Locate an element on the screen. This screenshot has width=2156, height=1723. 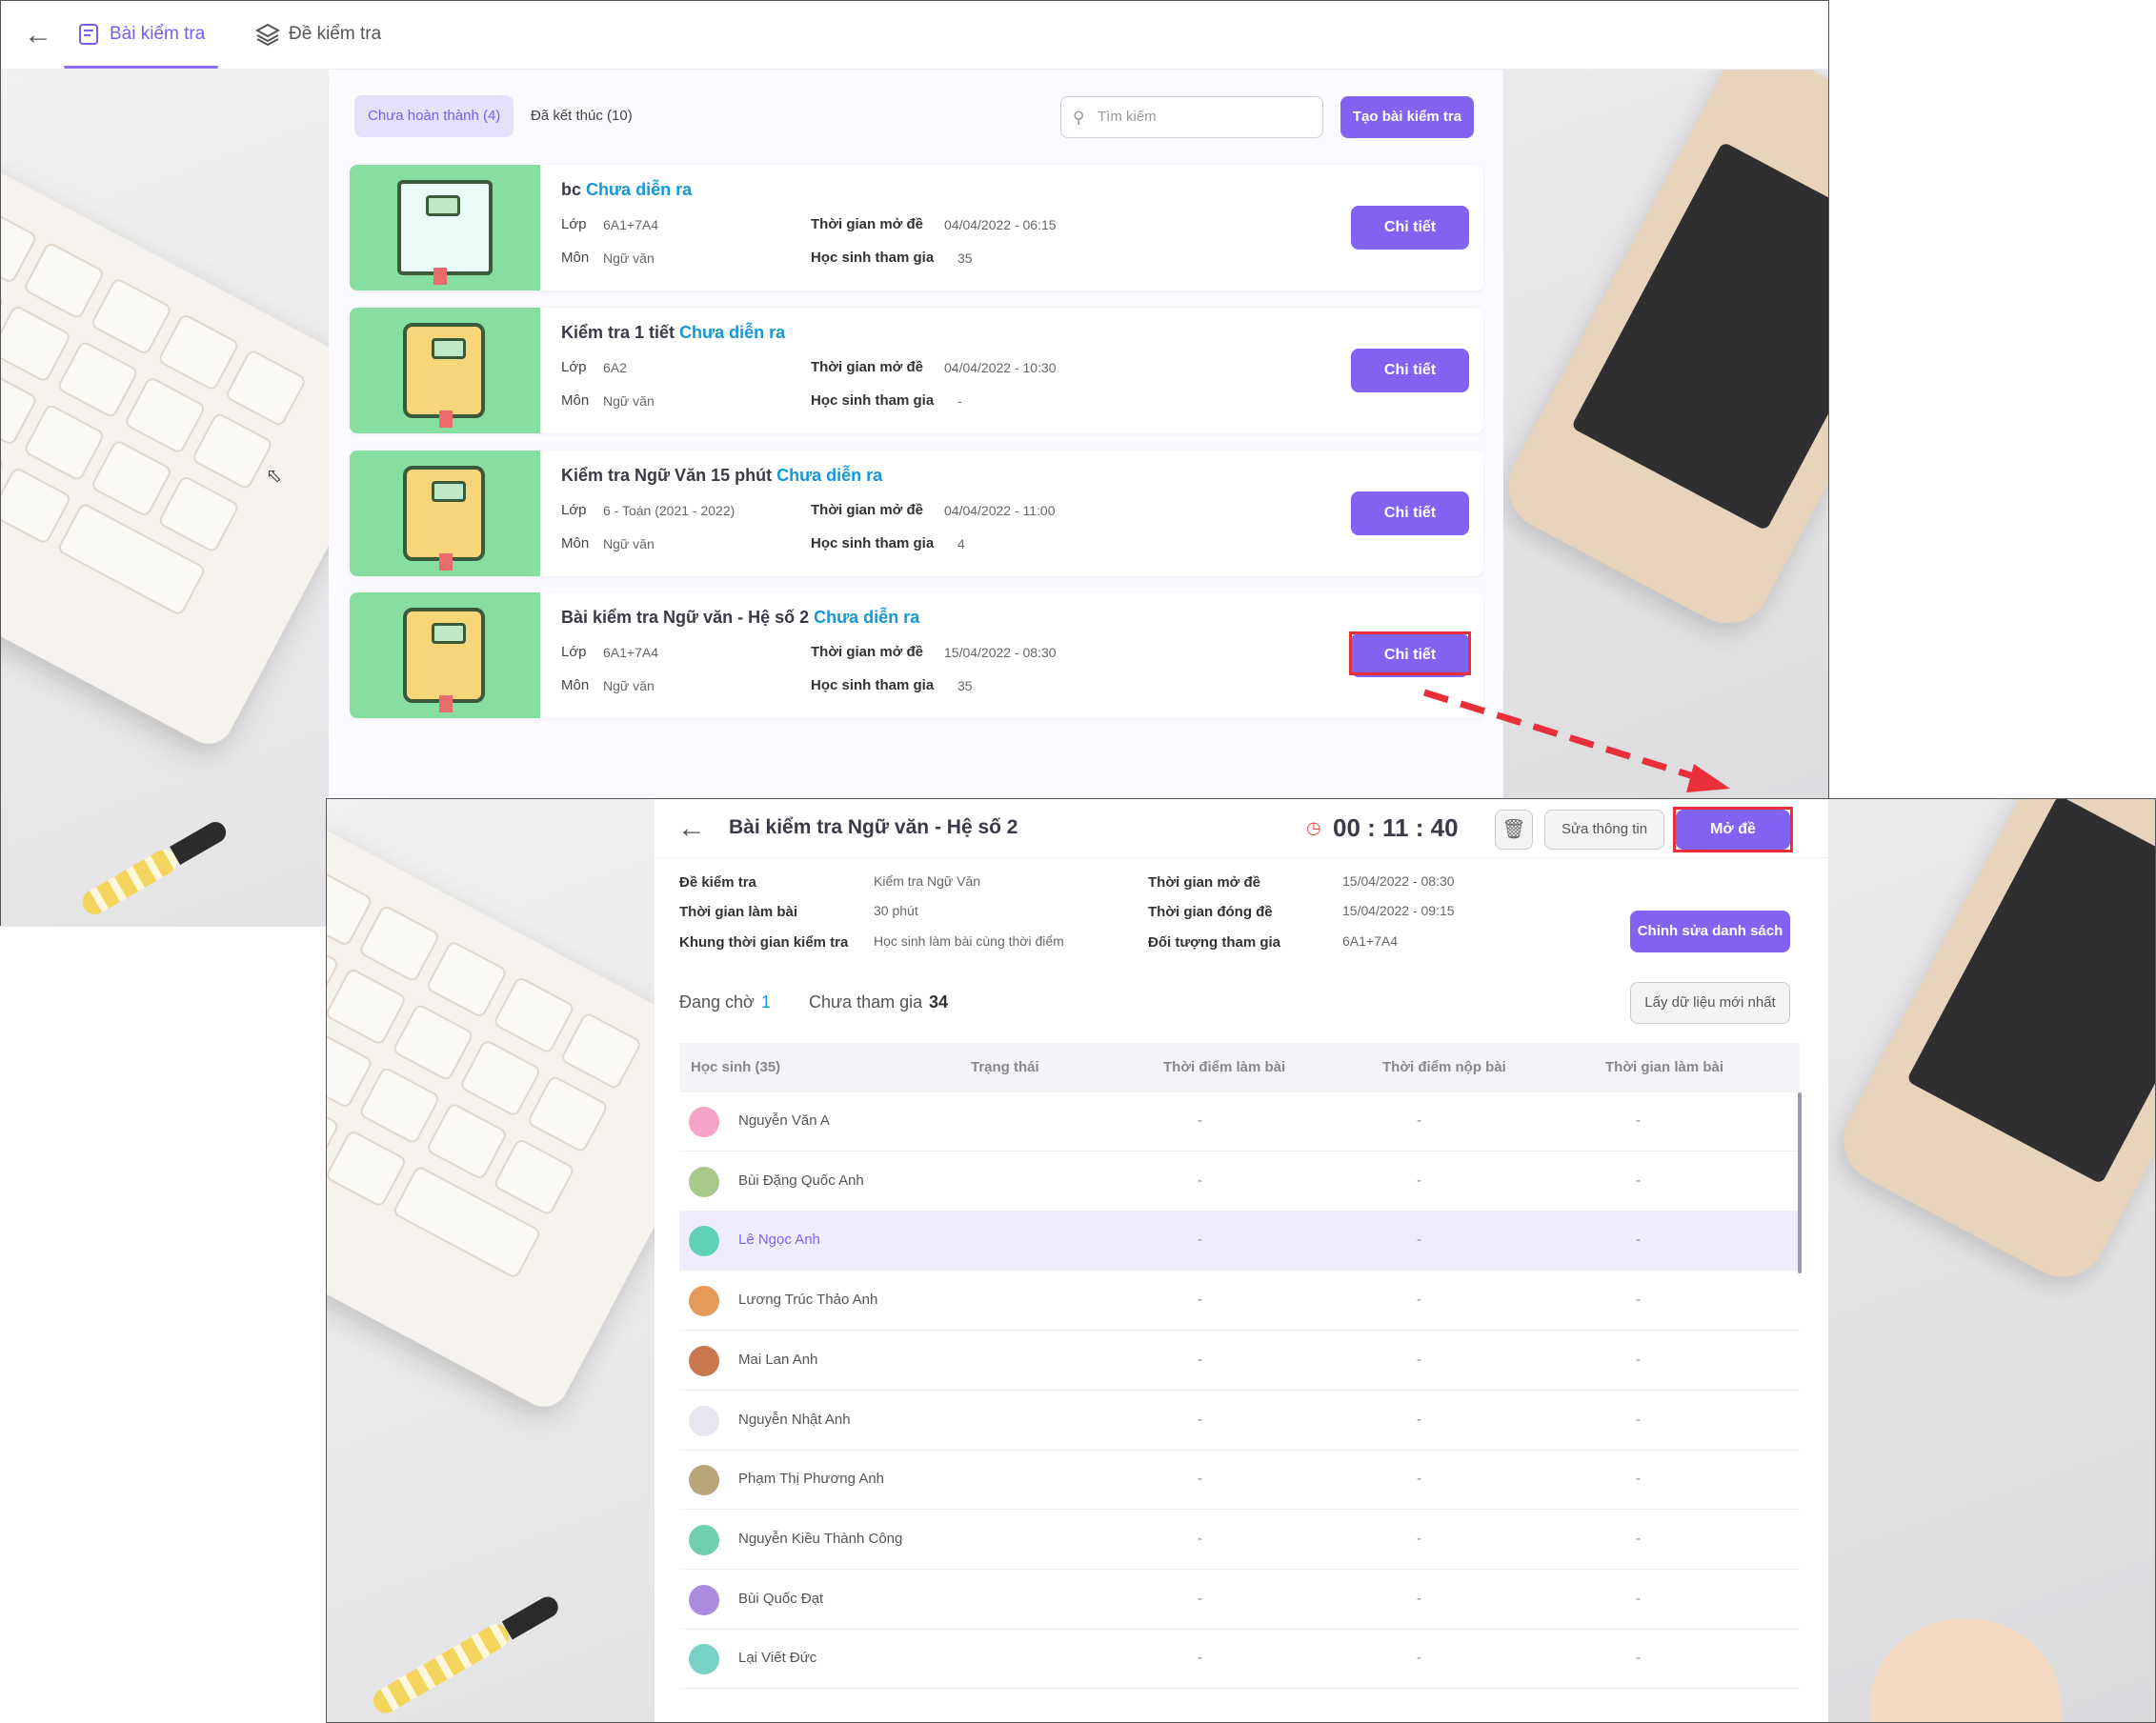
arrow-head is located at coordinates (1708, 778).